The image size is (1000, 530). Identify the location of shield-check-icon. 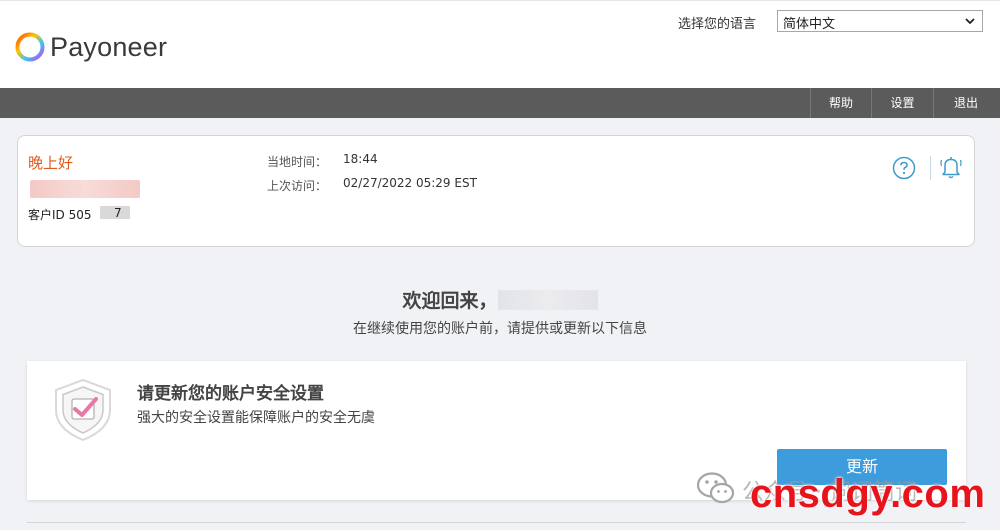
(83, 410).